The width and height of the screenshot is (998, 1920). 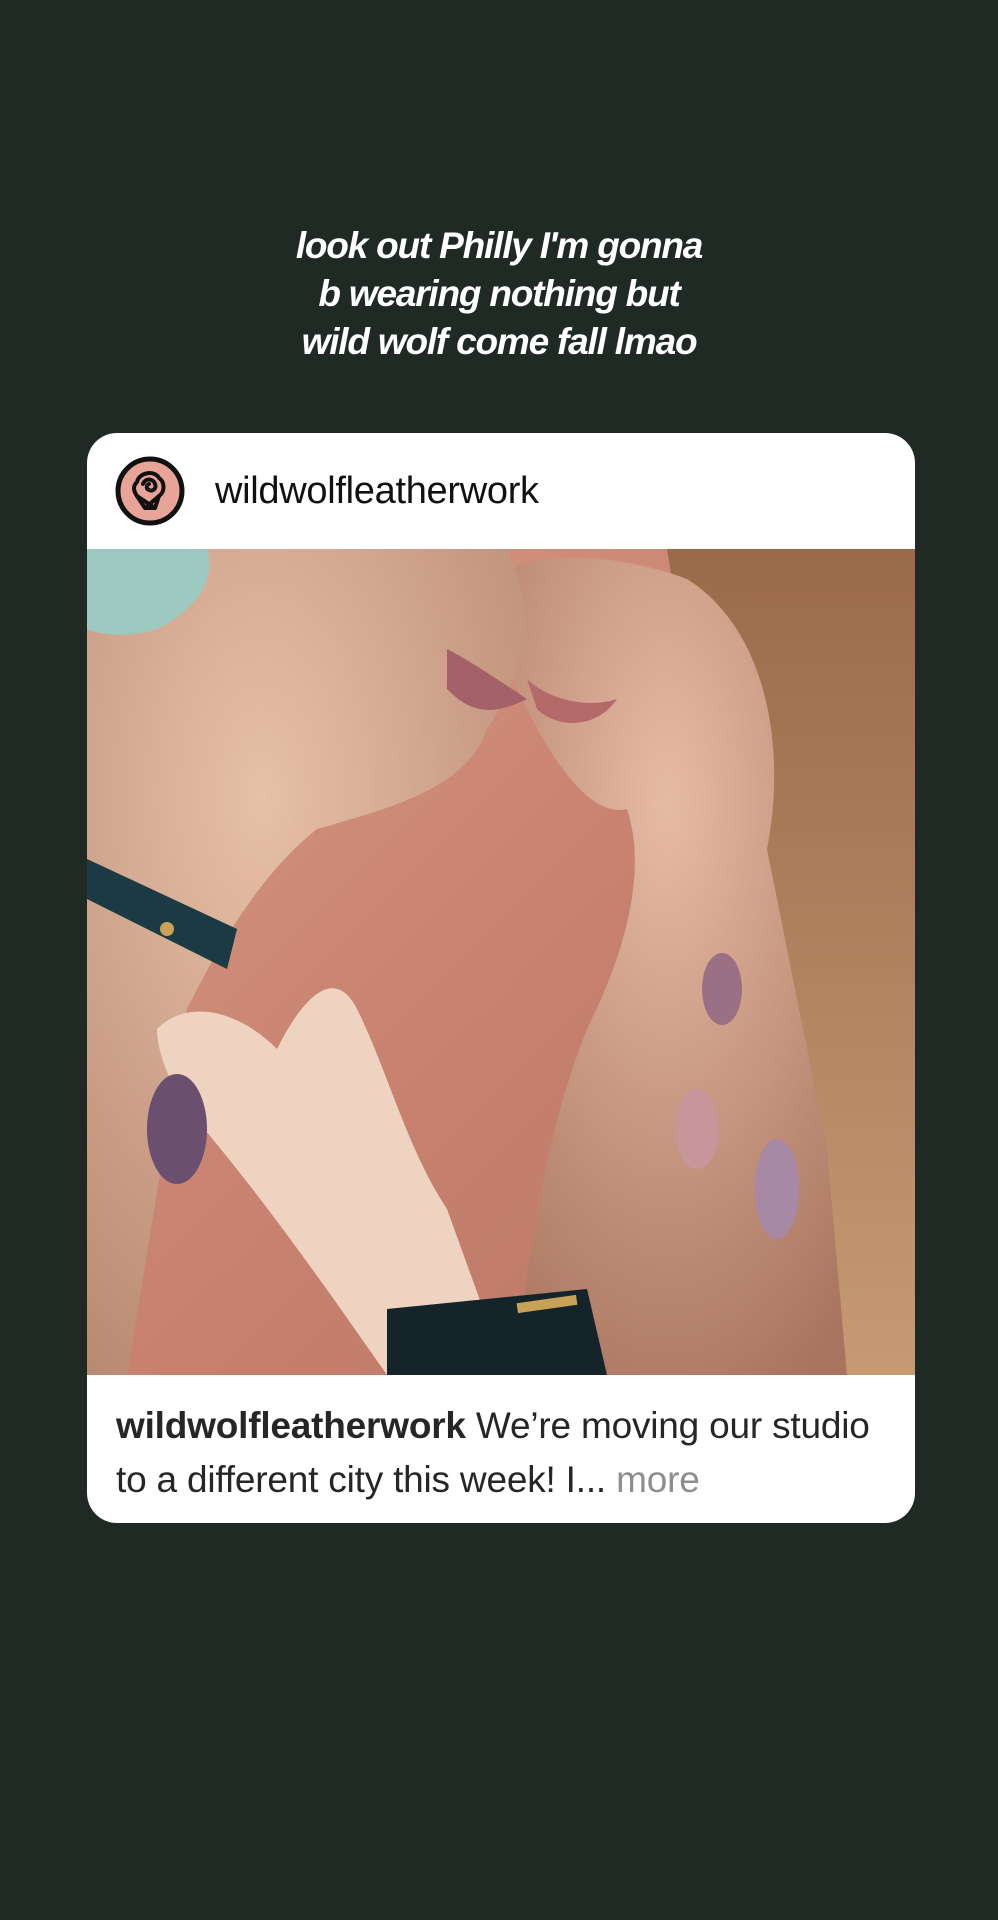 I want to click on caption-username: wildwolfleatherwork, so click(x=291, y=1425).